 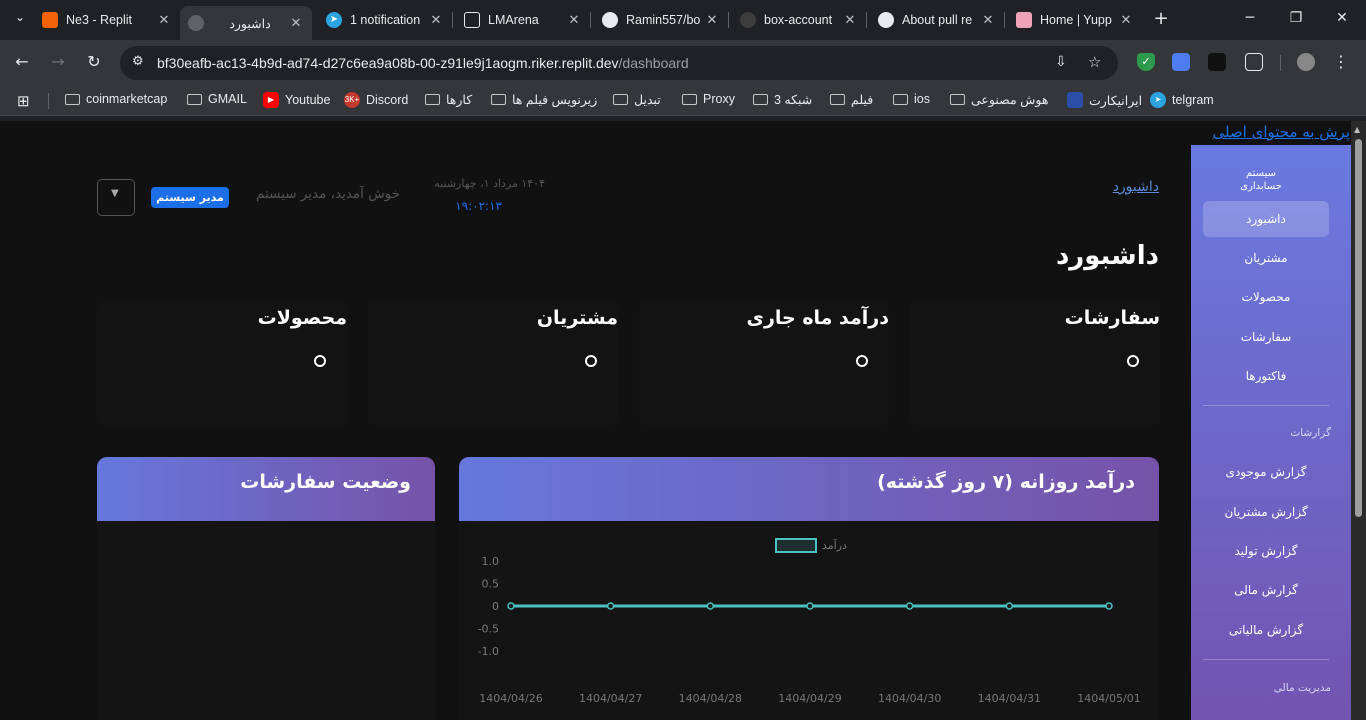 I want to click on apps-grid-icon: ⊞, so click(x=23, y=101).